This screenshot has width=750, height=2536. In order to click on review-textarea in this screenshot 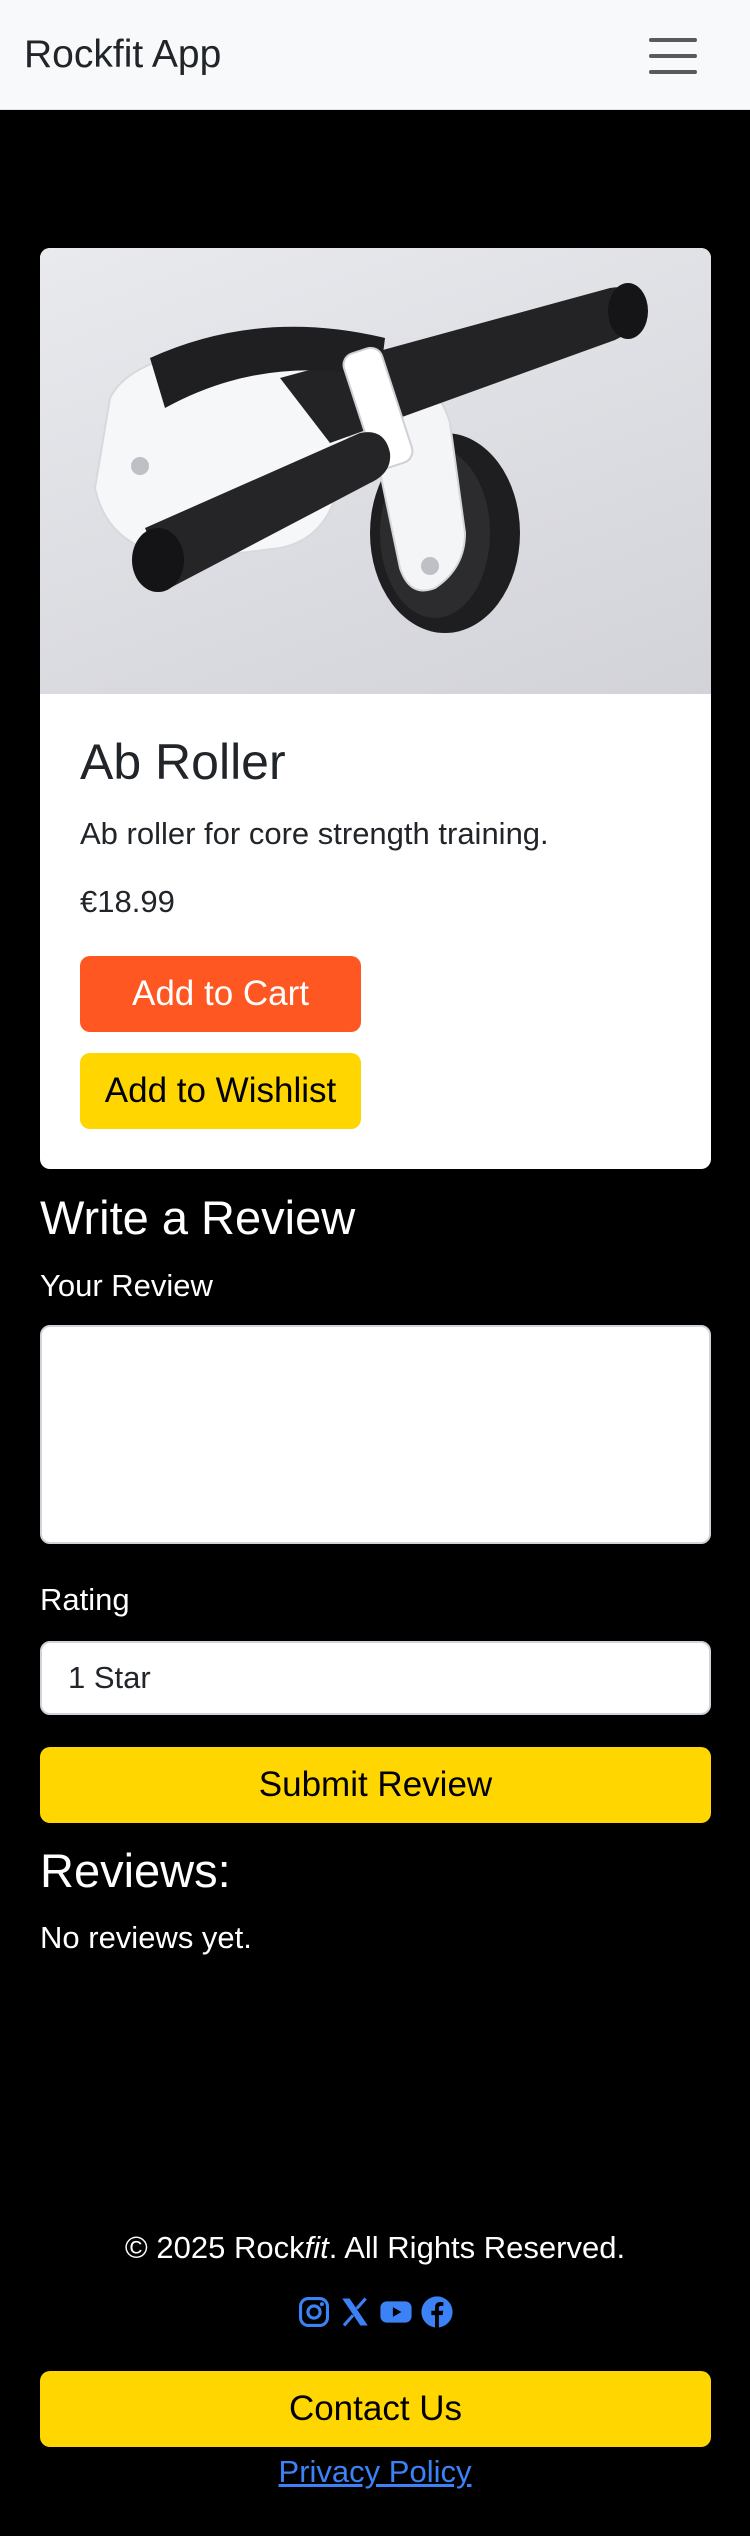, I will do `click(375, 1434)`.